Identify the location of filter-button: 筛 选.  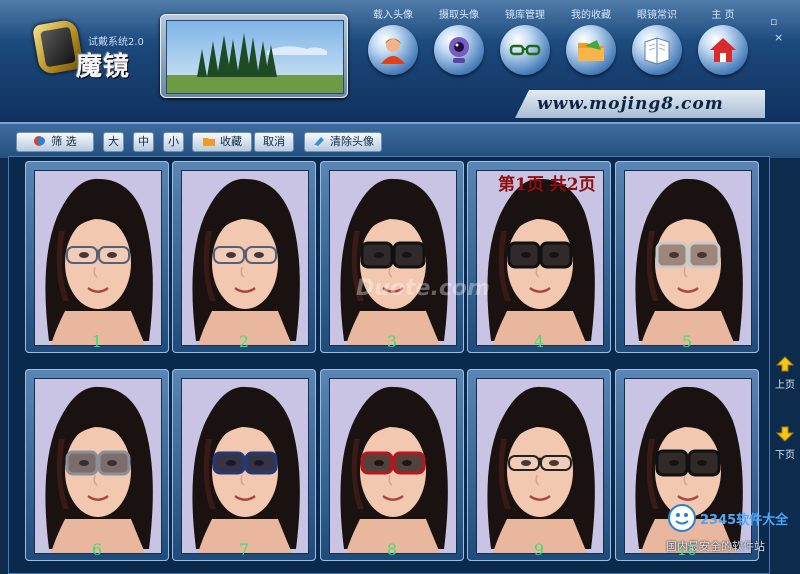
(55, 142).